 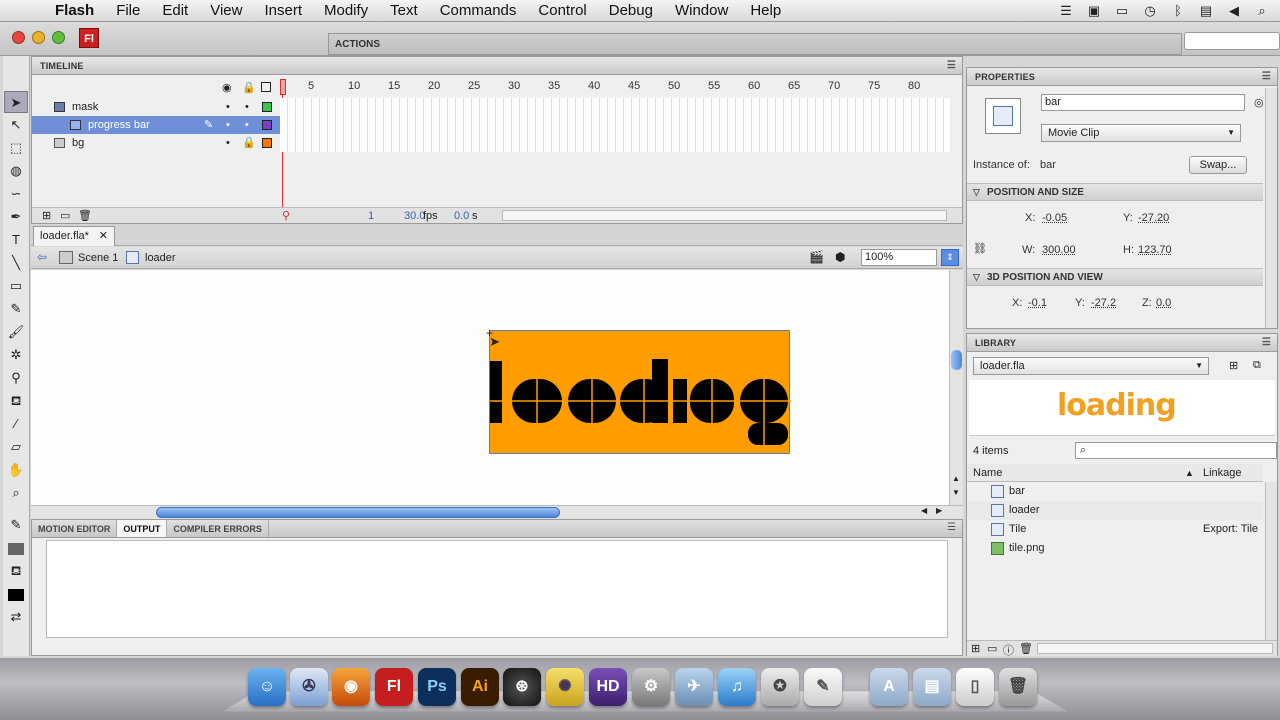 What do you see at coordinates (1091, 366) in the screenshot?
I see `library-file-select: loader.fla ▼` at bounding box center [1091, 366].